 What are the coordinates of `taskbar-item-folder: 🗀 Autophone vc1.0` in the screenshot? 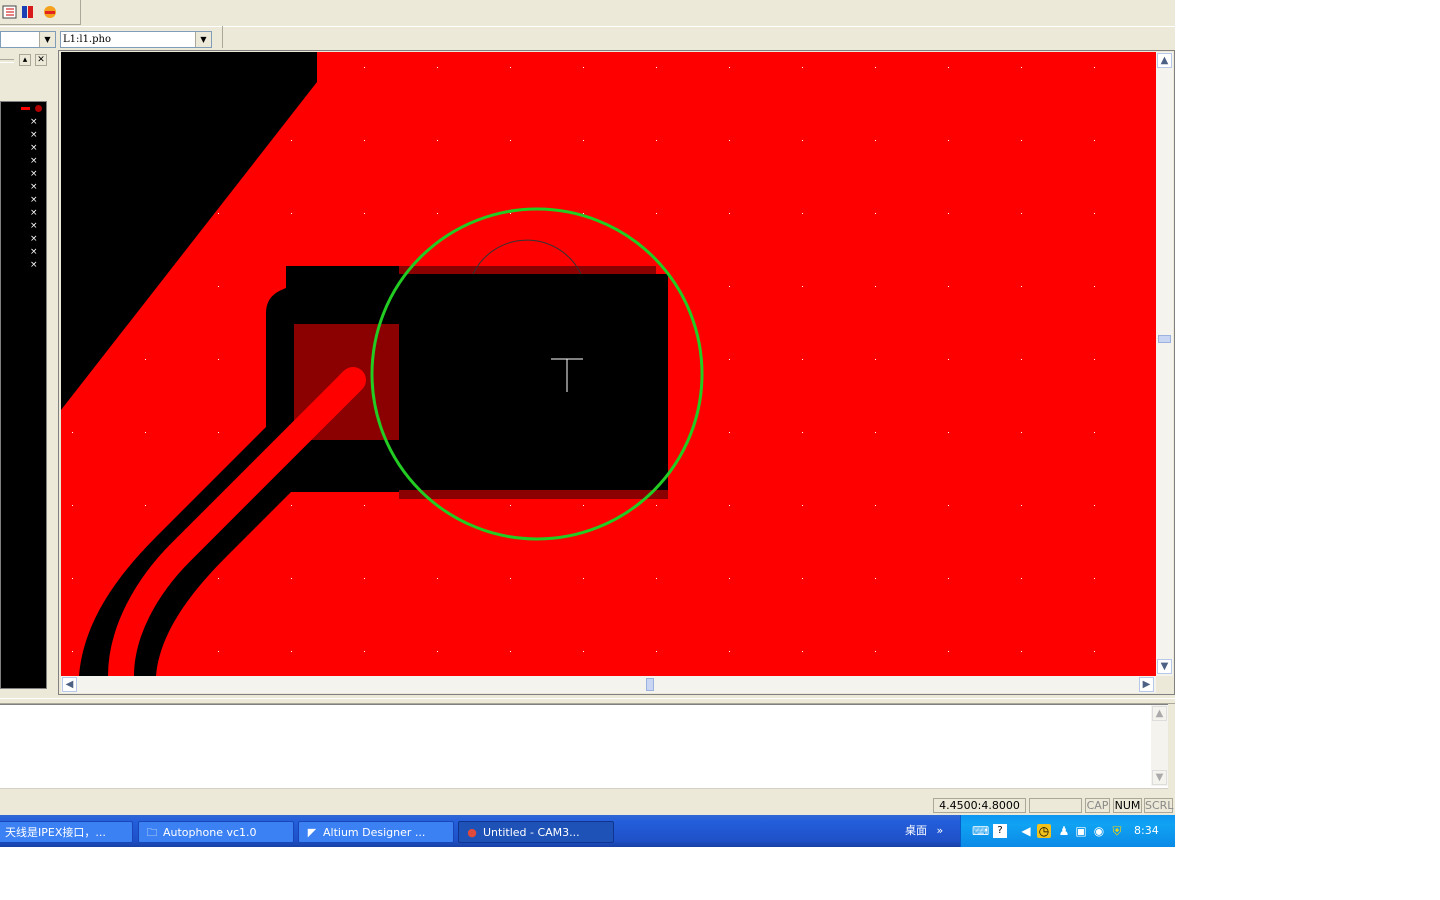 It's located at (216, 832).